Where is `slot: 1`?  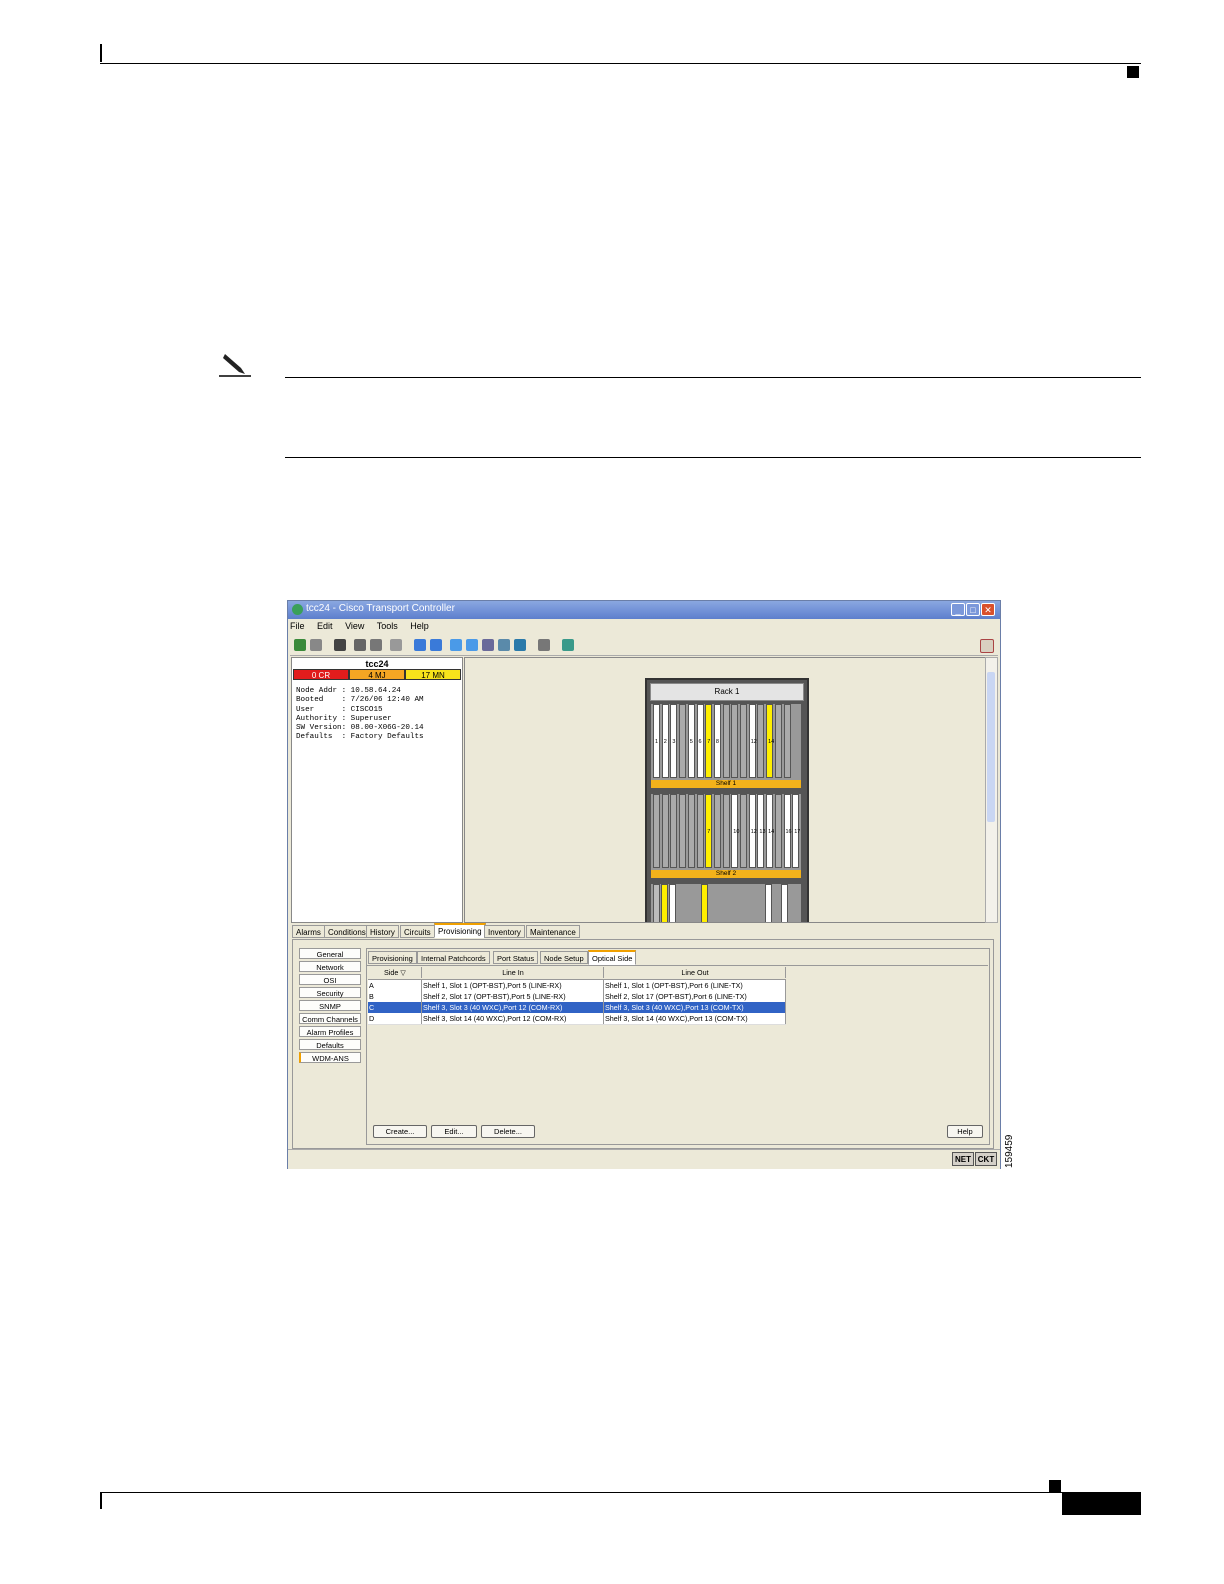
slot: 1 is located at coordinates (656, 741).